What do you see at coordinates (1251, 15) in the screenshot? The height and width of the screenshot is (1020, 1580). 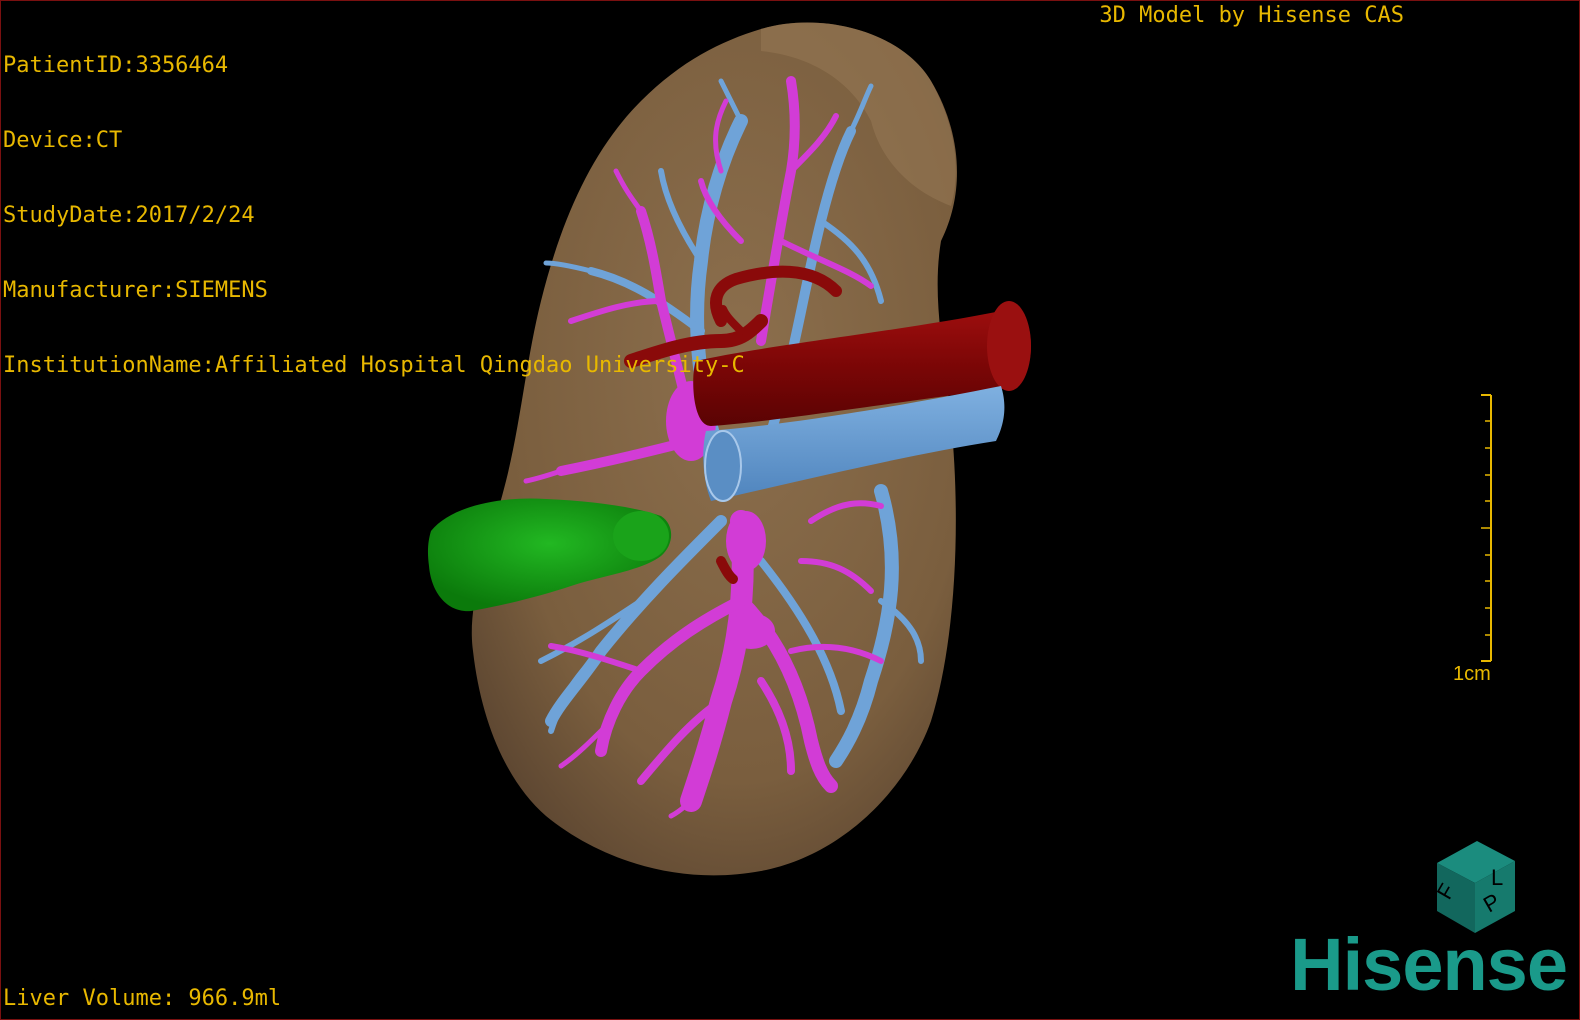 I see `model-credit: 3D Model by Hisense CAS` at bounding box center [1251, 15].